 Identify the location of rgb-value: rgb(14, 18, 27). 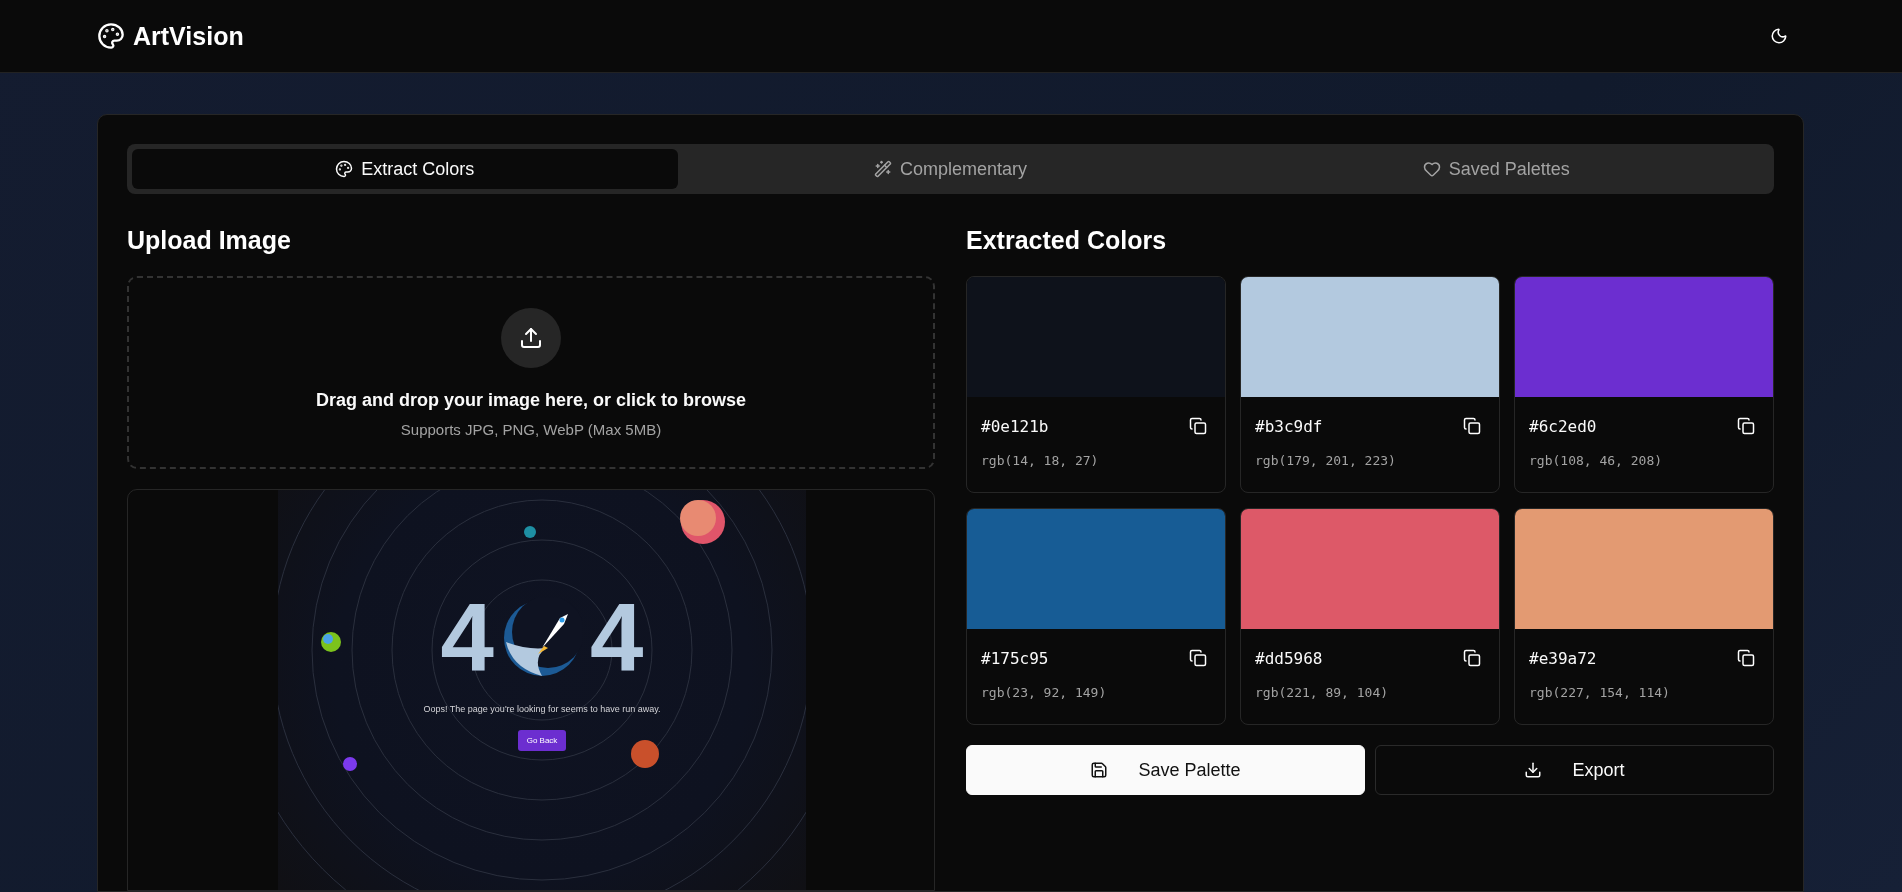
(1040, 460).